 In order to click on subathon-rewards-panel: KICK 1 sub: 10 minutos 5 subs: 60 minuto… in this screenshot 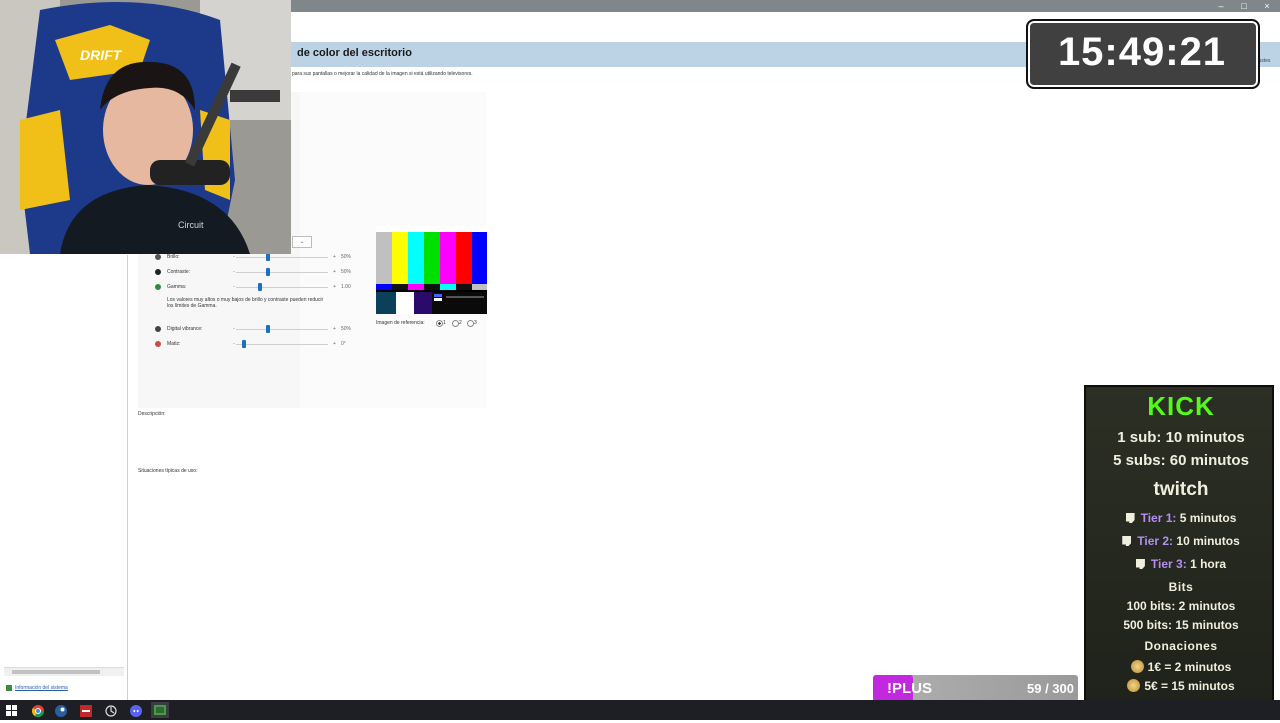, I will do `click(1179, 552)`.